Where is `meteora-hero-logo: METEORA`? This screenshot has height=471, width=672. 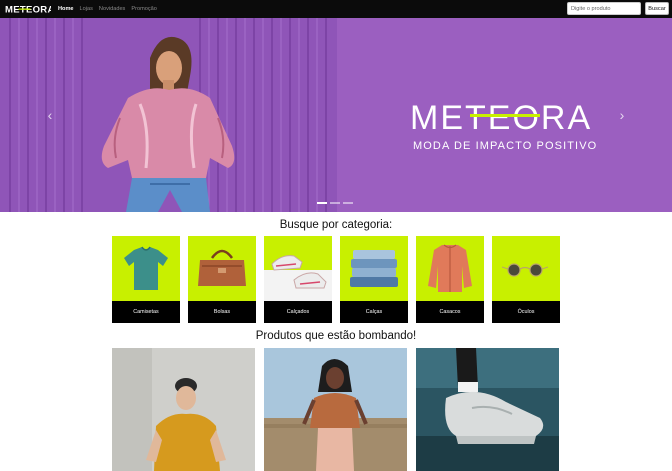
meteora-hero-logo: METEORA is located at coordinates (501, 118).